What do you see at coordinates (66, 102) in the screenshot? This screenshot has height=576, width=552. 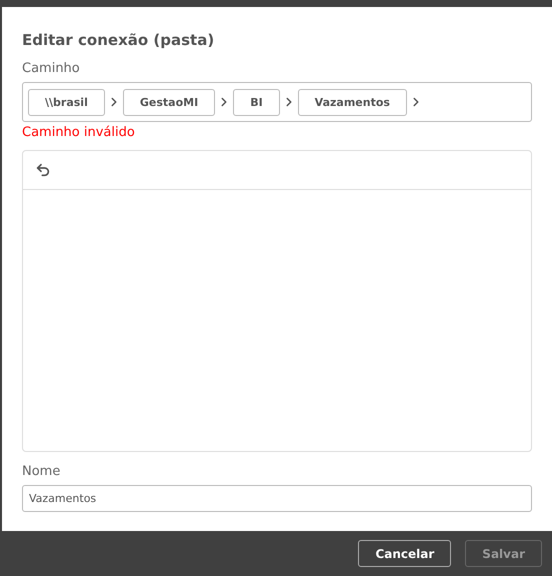 I see `path-segment-button: \\brasil` at bounding box center [66, 102].